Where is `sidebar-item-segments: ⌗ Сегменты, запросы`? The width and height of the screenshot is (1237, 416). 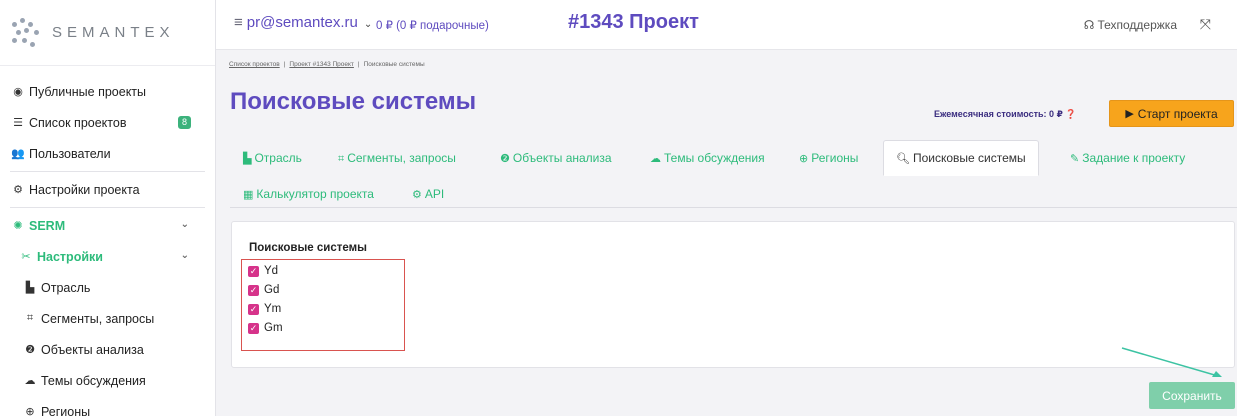
sidebar-item-segments: ⌗ Сегменты, запросы is located at coordinates (107, 318).